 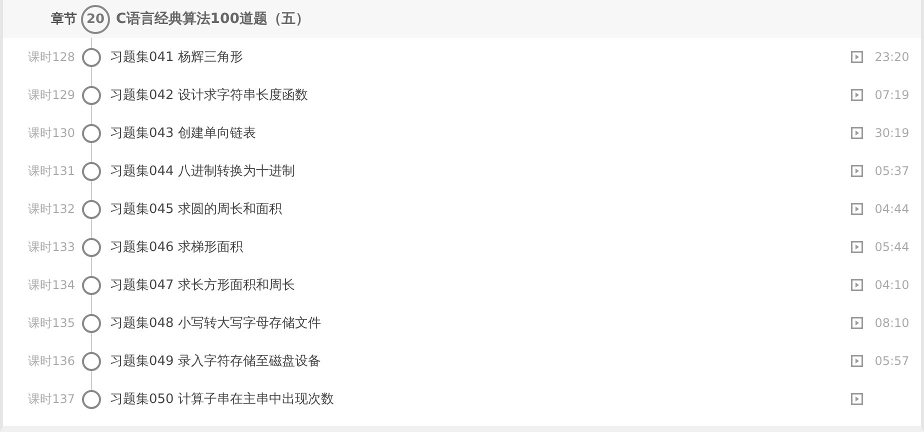 What do you see at coordinates (480, 247) in the screenshot?
I see `lesson-title: 习题集046 求梯形面积` at bounding box center [480, 247].